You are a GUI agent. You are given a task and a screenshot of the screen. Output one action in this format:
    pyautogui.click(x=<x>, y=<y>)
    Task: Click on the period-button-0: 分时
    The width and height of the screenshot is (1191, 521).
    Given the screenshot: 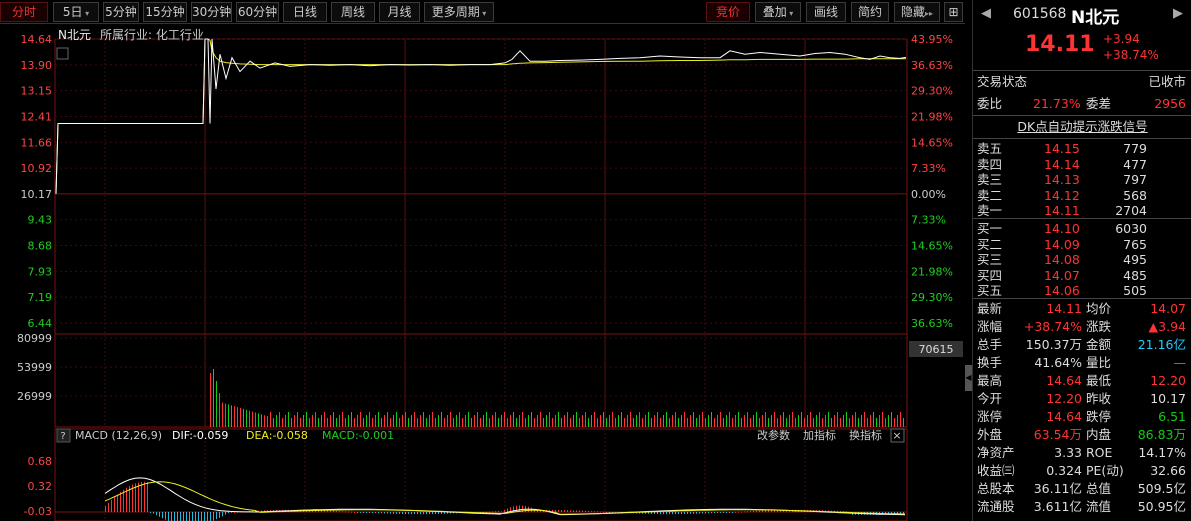 What is the action you would take?
    pyautogui.click(x=24, y=12)
    